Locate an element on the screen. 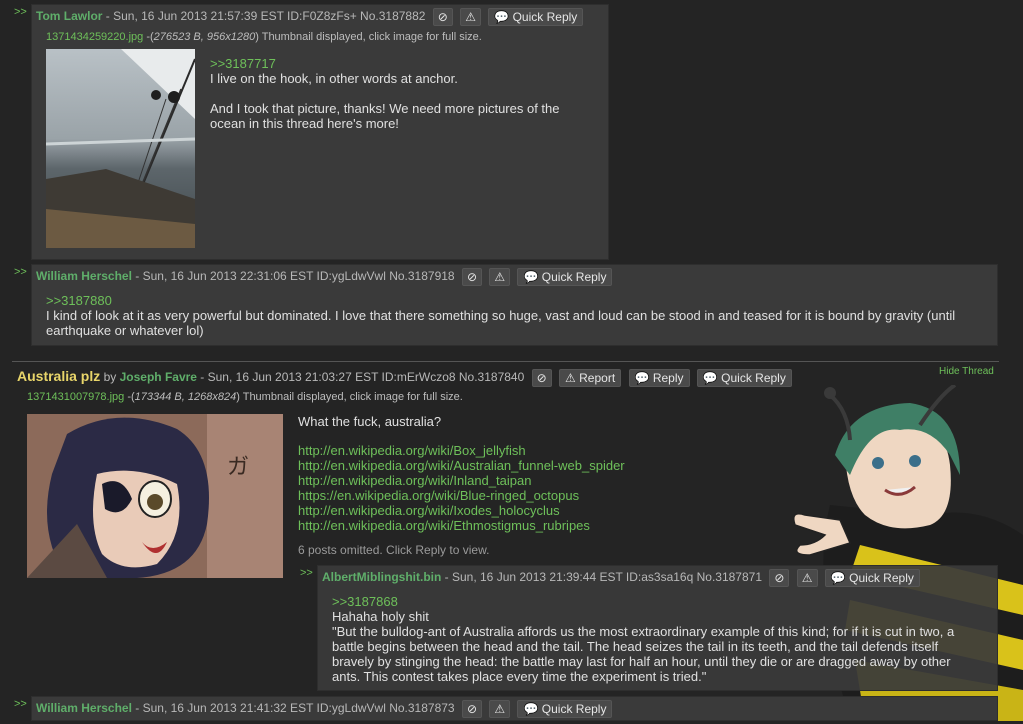 The width and height of the screenshot is (1023, 724). thread-separator is located at coordinates (505, 361).